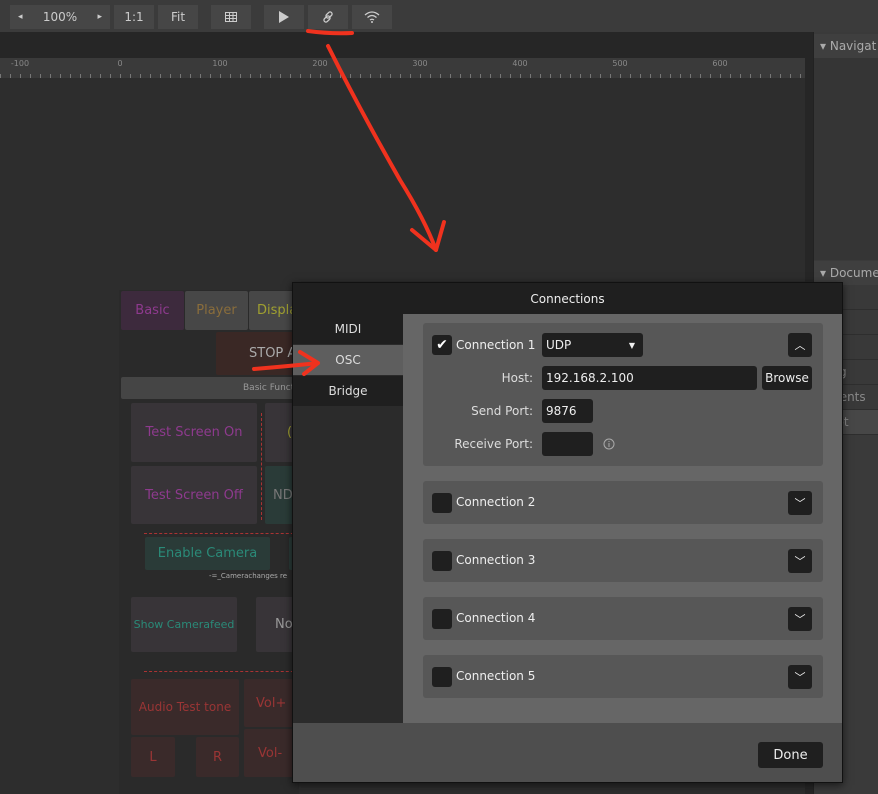 This screenshot has width=878, height=794. Describe the element at coordinates (649, 378) in the screenshot. I see `host-input: 192.168.2.100` at that location.